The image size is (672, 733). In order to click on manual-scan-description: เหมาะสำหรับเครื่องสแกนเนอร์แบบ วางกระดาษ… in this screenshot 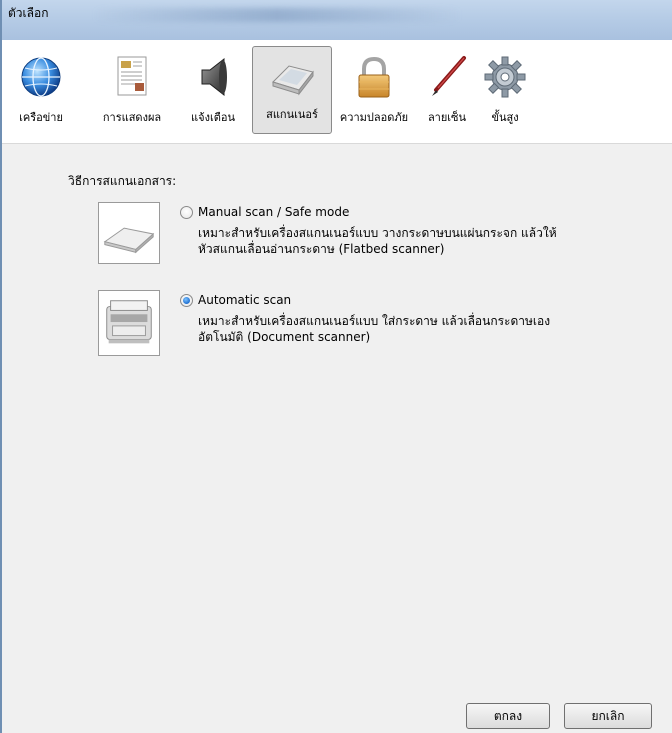, I will do `click(428, 241)`.